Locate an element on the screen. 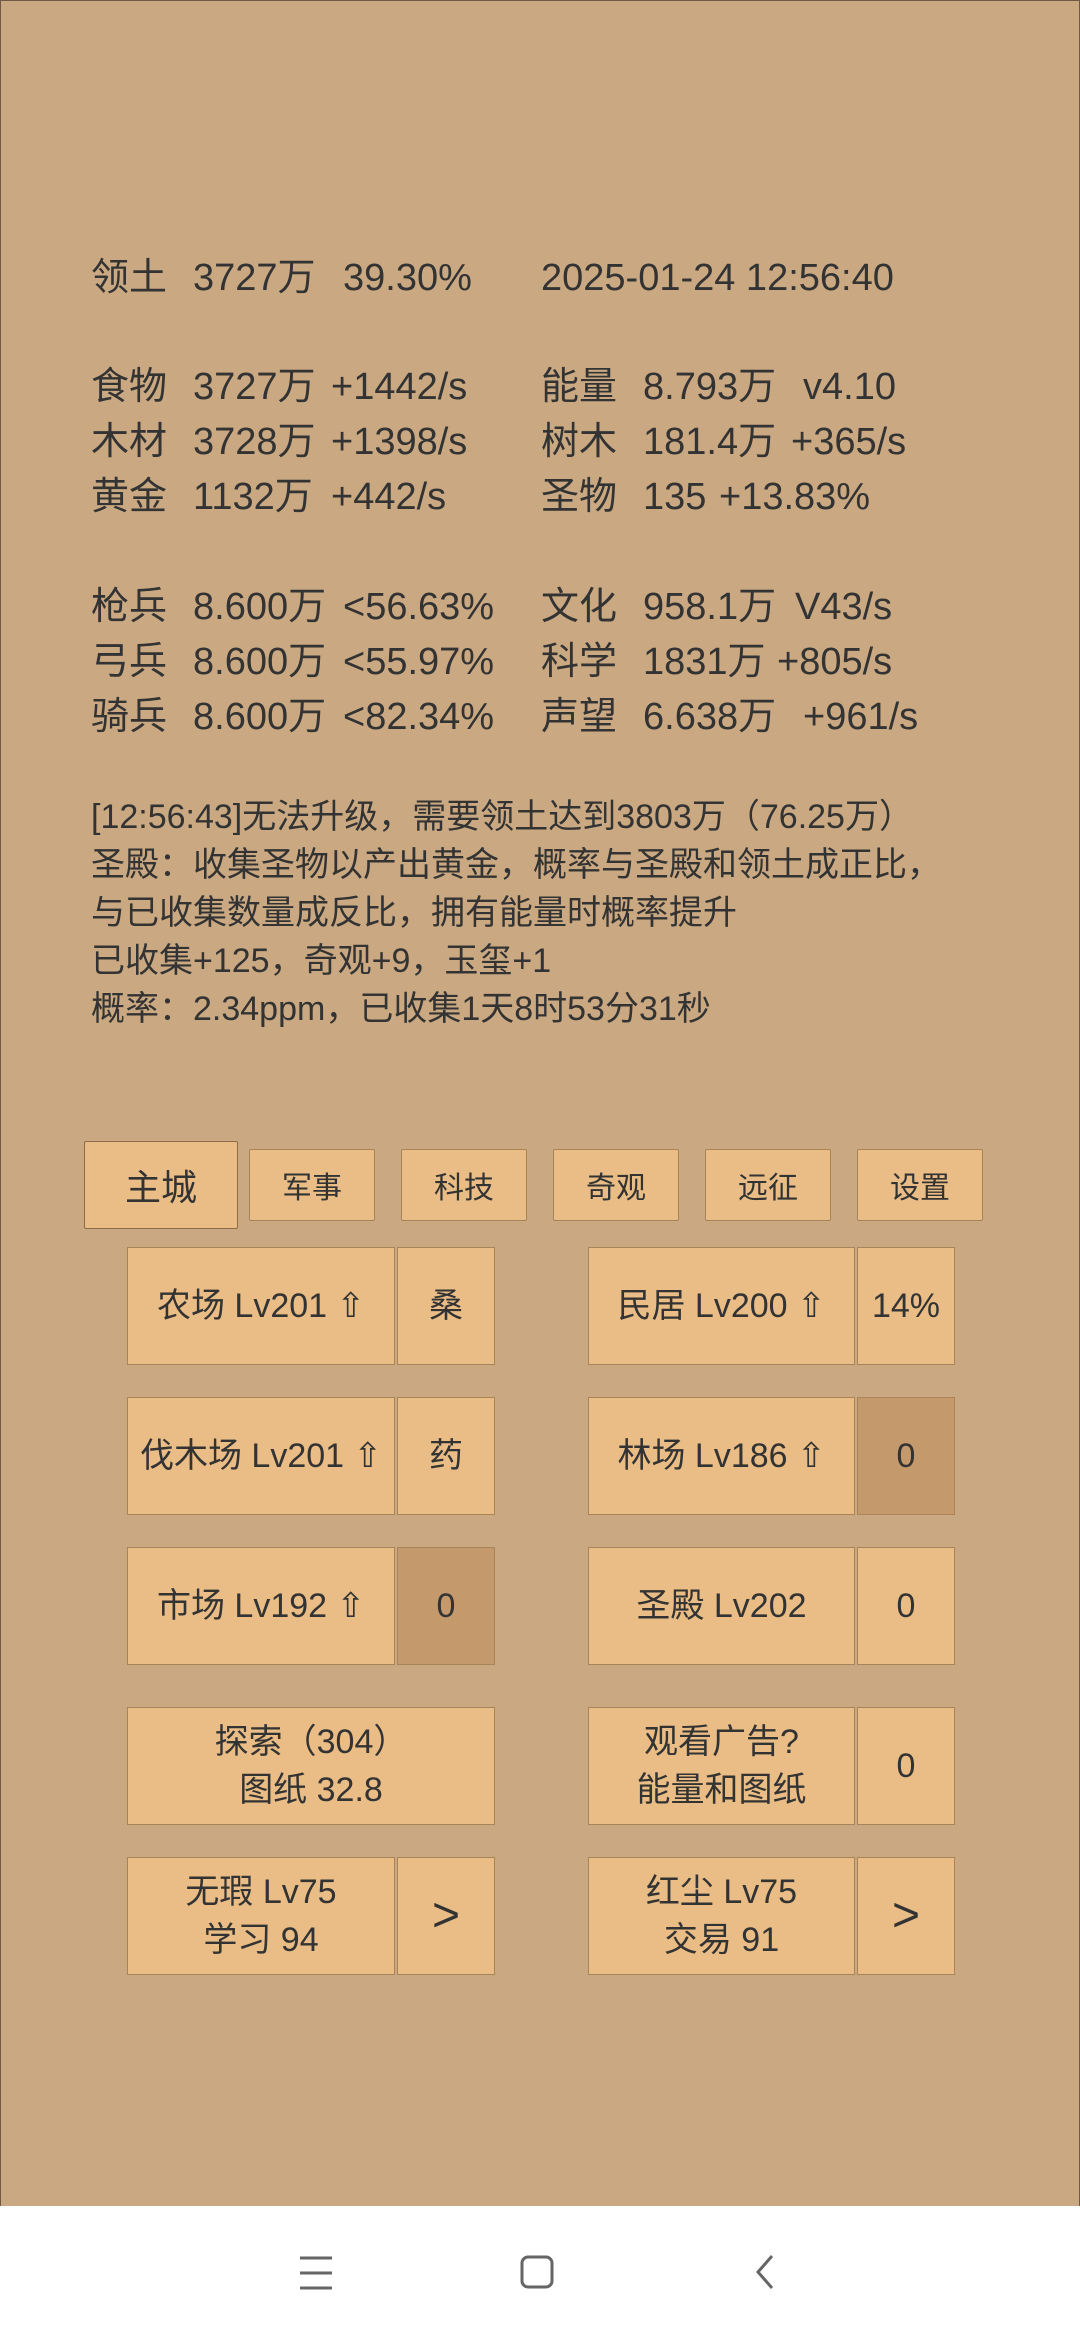  territory-value: 3727万 is located at coordinates (254, 278).